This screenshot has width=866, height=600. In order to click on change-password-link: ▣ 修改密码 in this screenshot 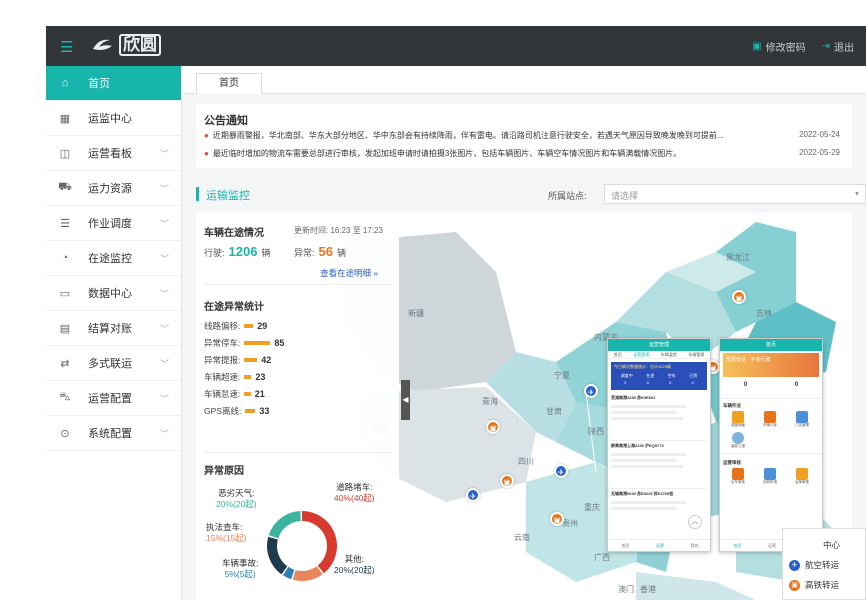, I will do `click(778, 46)`.